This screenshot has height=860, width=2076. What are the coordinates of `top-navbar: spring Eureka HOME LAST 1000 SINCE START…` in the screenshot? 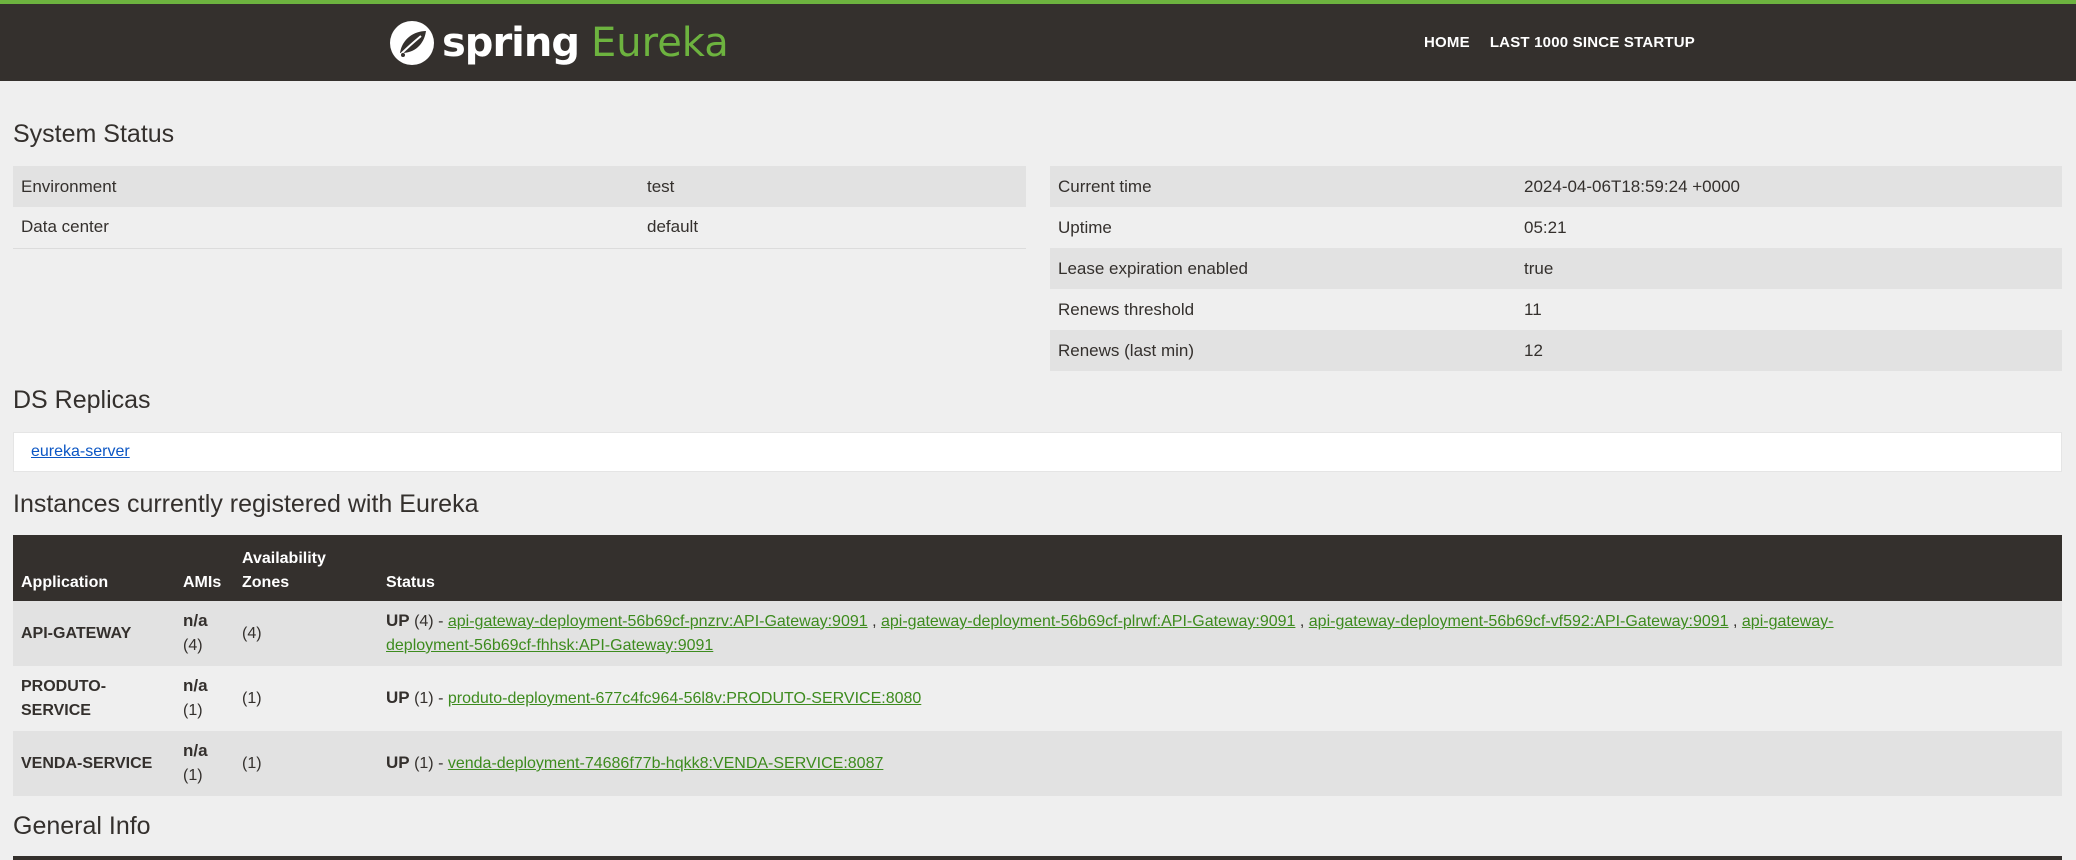 It's located at (1038, 40).